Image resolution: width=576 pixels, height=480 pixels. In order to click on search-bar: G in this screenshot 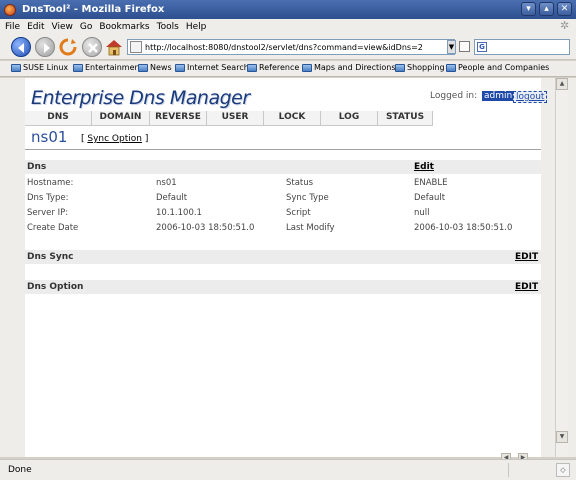, I will do `click(522, 47)`.